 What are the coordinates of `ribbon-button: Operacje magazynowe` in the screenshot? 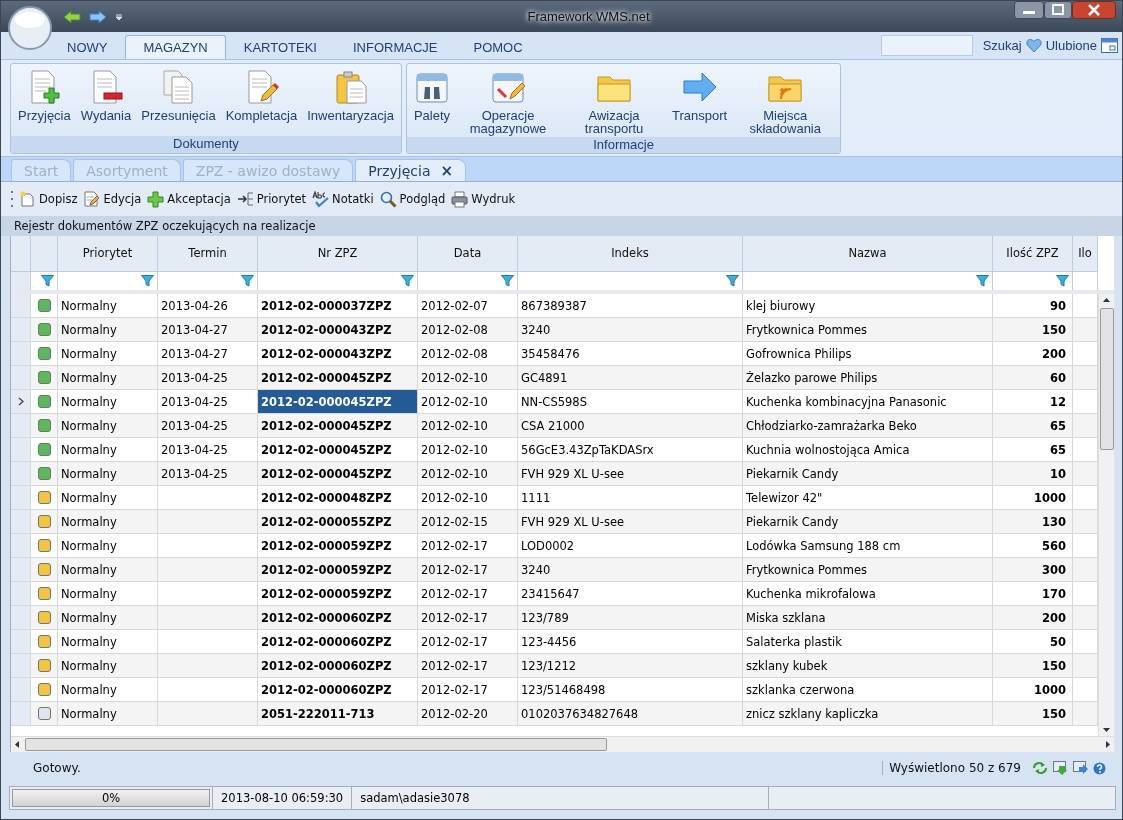 It's located at (508, 102).